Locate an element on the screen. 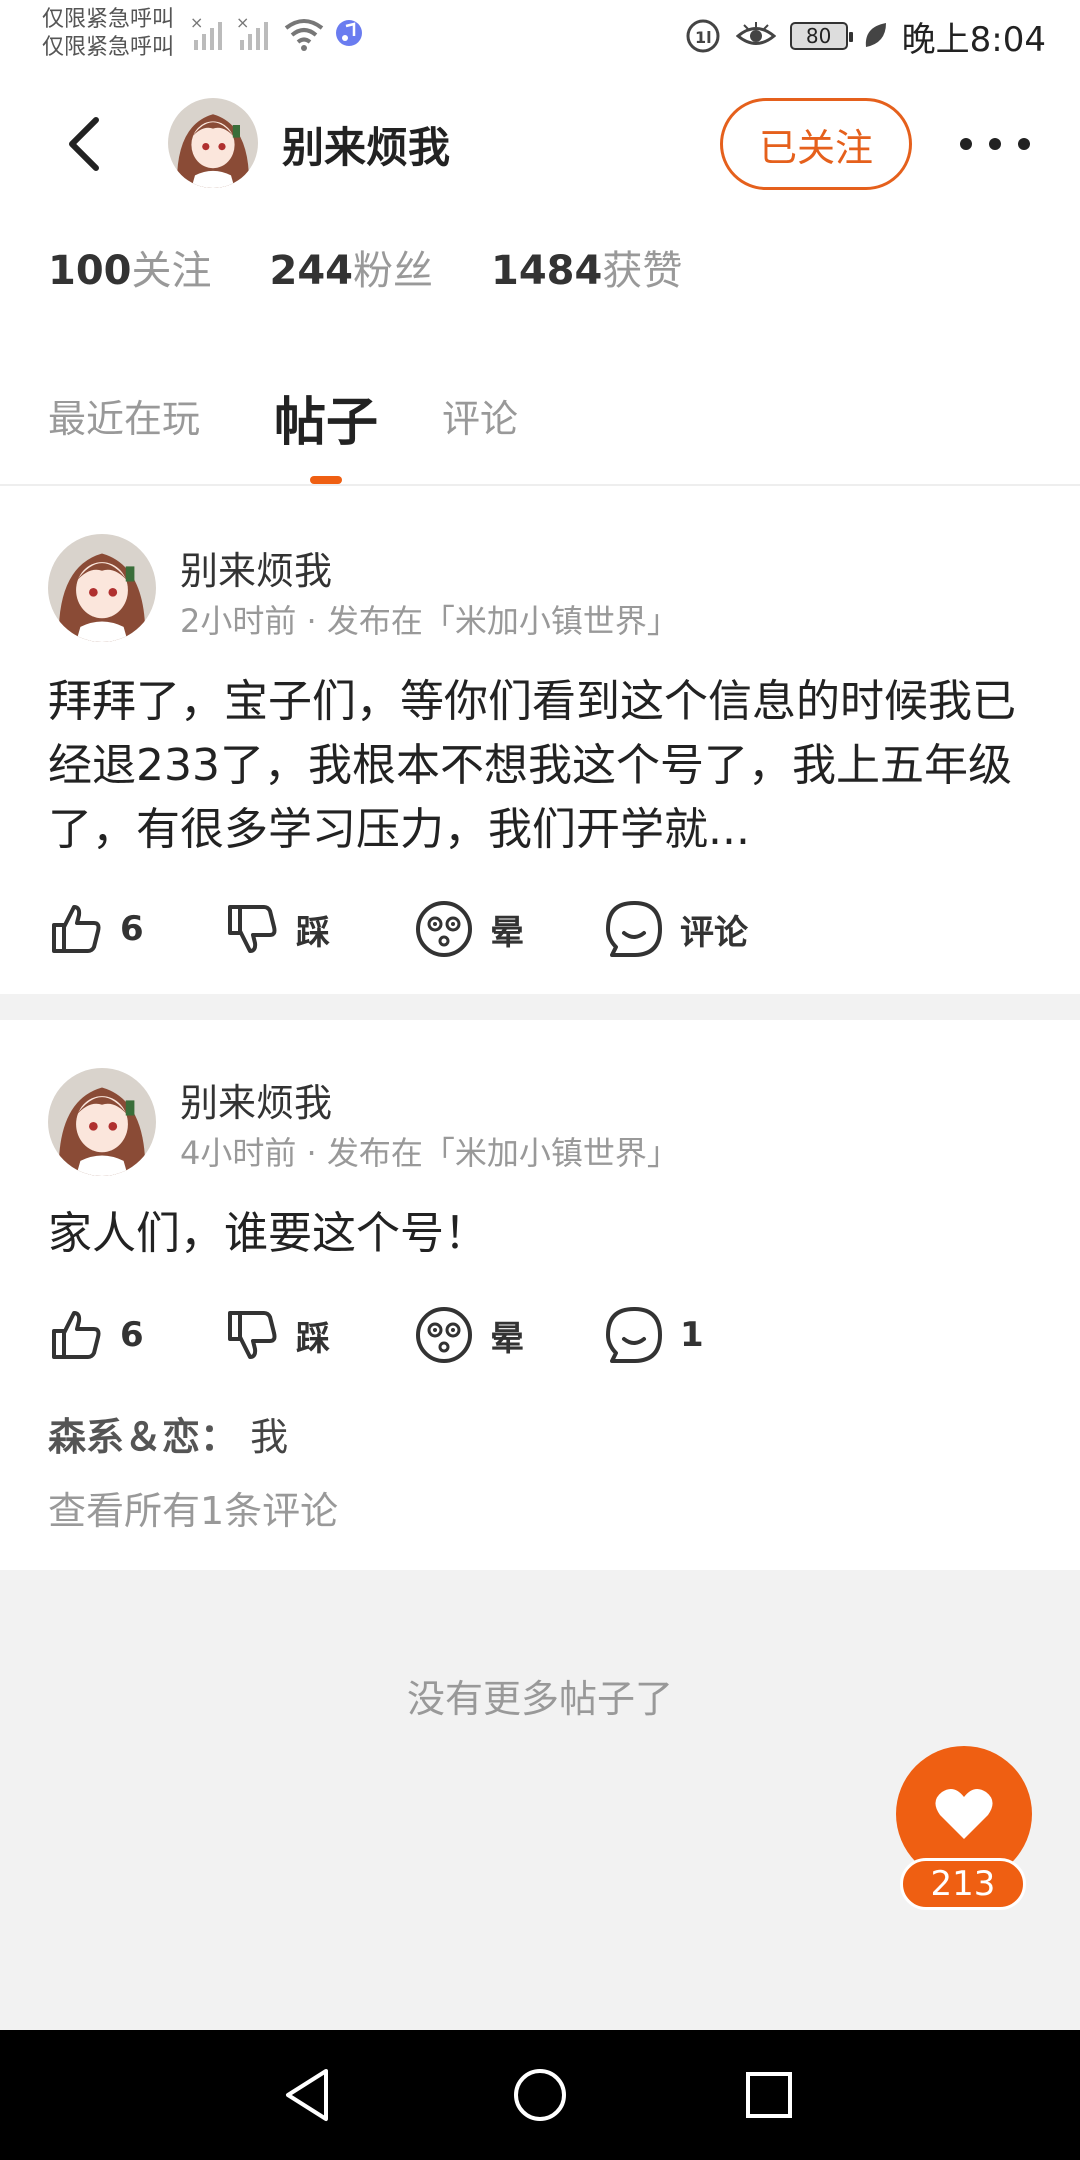  square-recents-icon is located at coordinates (769, 2095).